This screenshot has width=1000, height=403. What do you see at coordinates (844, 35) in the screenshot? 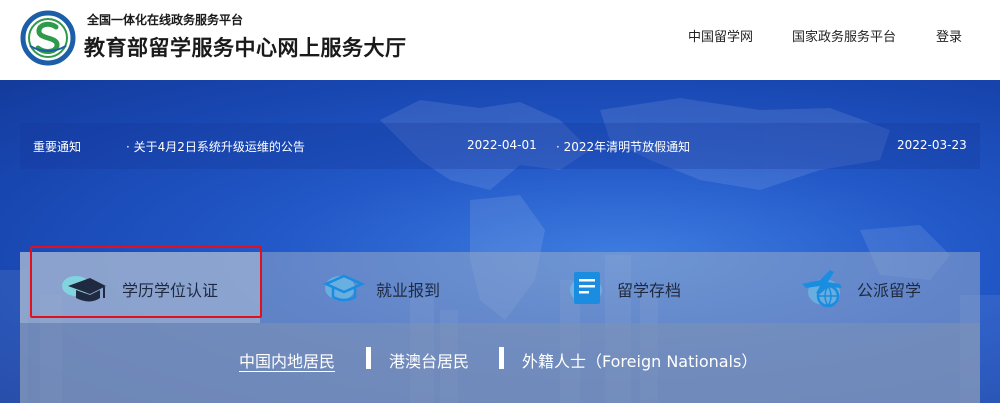
I see `nav-link-gov-platform: 国家政务服务平台` at bounding box center [844, 35].